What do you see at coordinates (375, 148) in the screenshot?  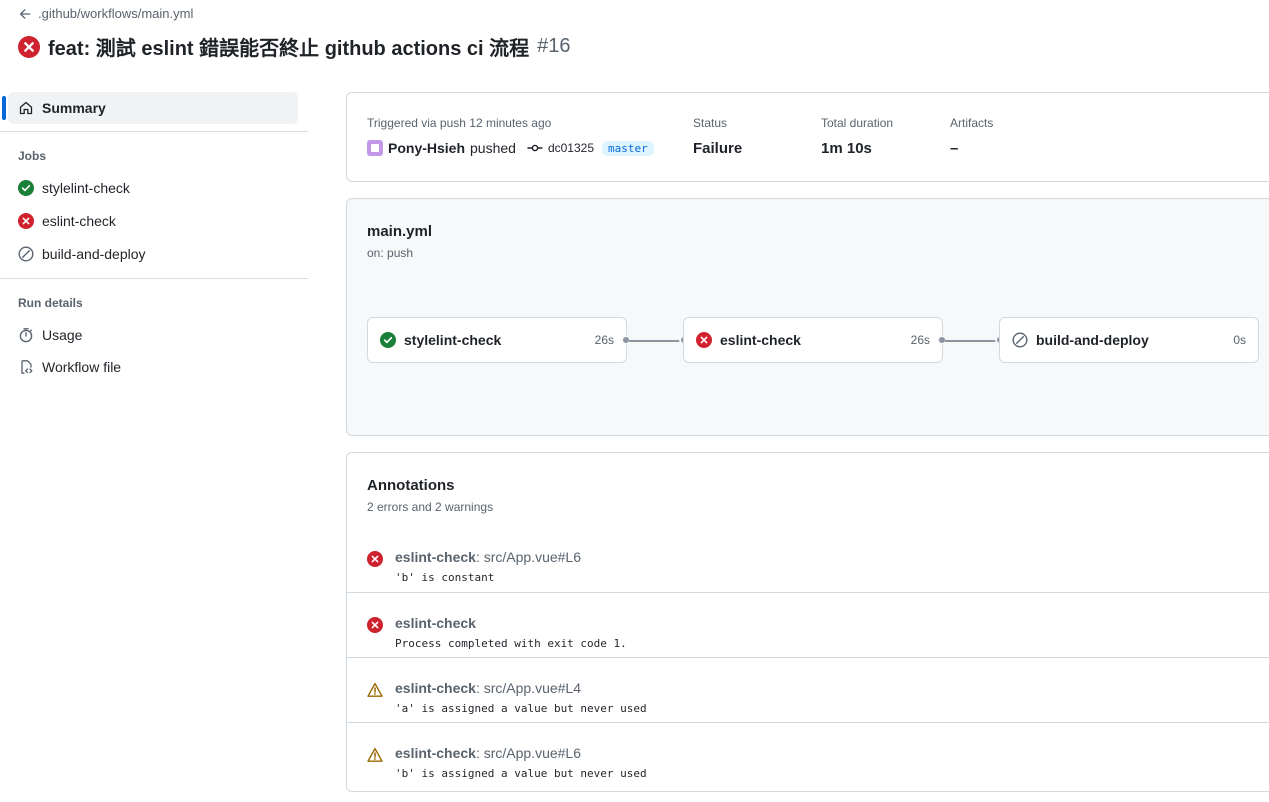 I see `avatar` at bounding box center [375, 148].